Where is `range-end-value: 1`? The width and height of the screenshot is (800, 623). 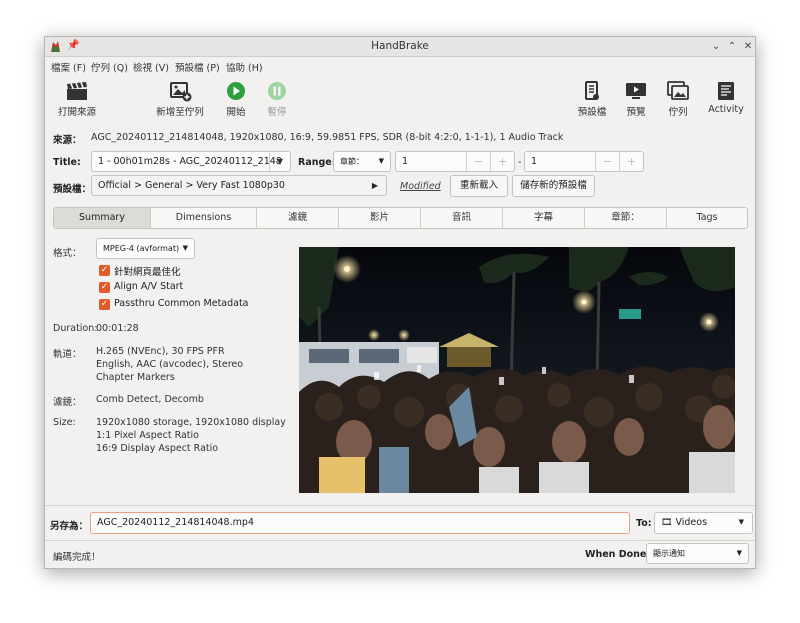
range-end-value: 1 is located at coordinates (534, 161).